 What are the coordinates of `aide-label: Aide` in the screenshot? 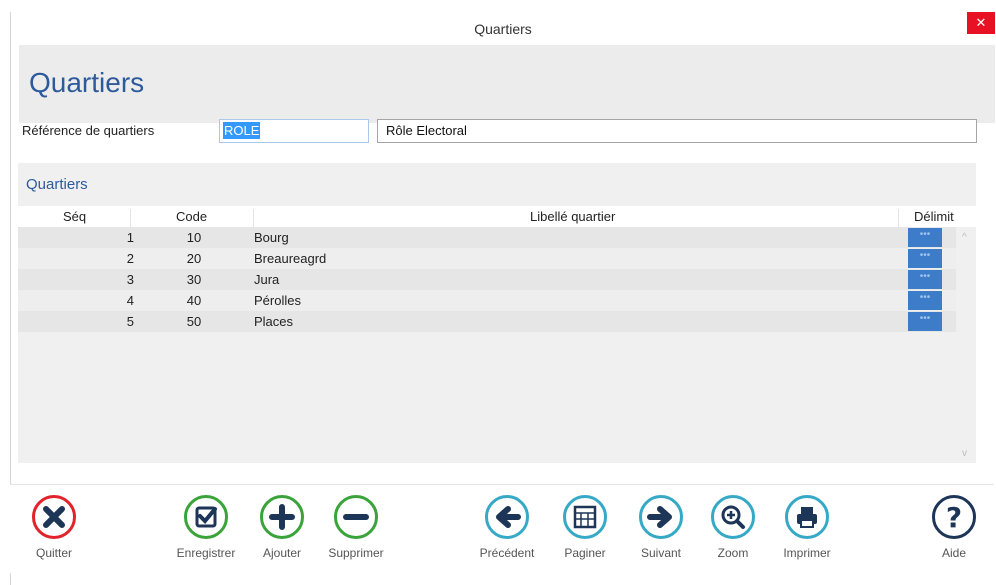 It's located at (954, 553).